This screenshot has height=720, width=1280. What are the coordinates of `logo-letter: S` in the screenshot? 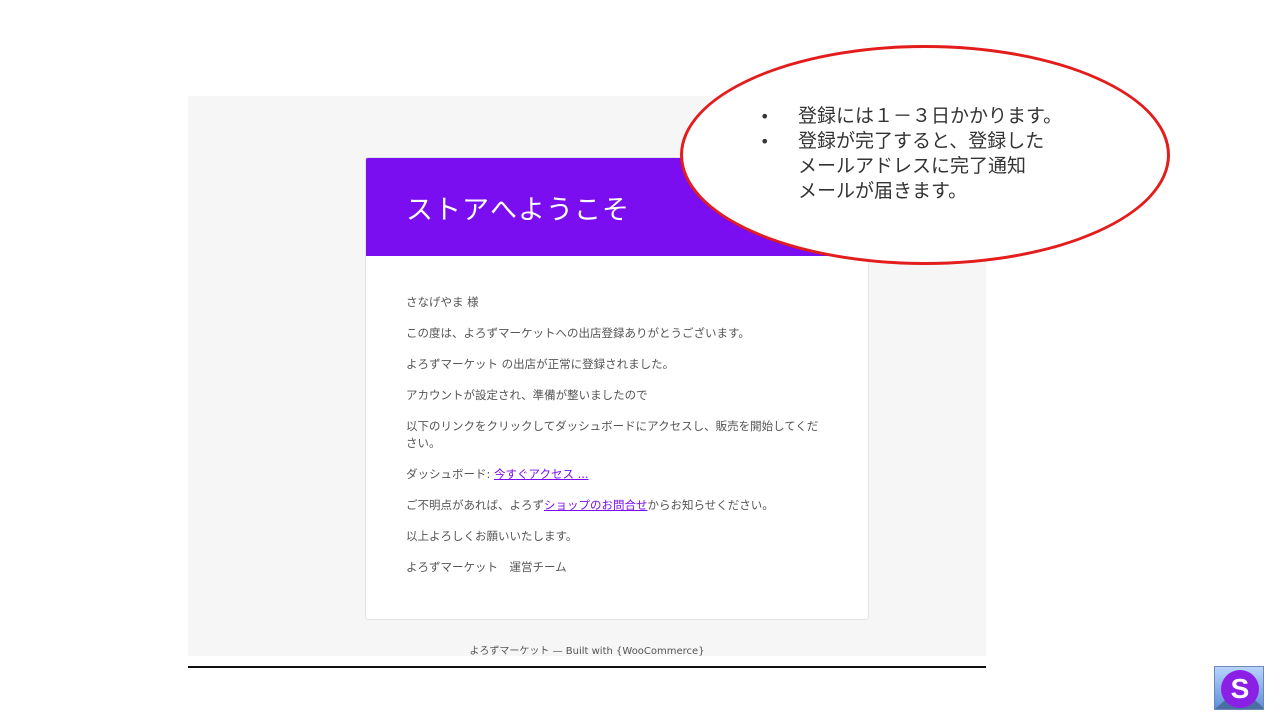 It's located at (1240, 689).